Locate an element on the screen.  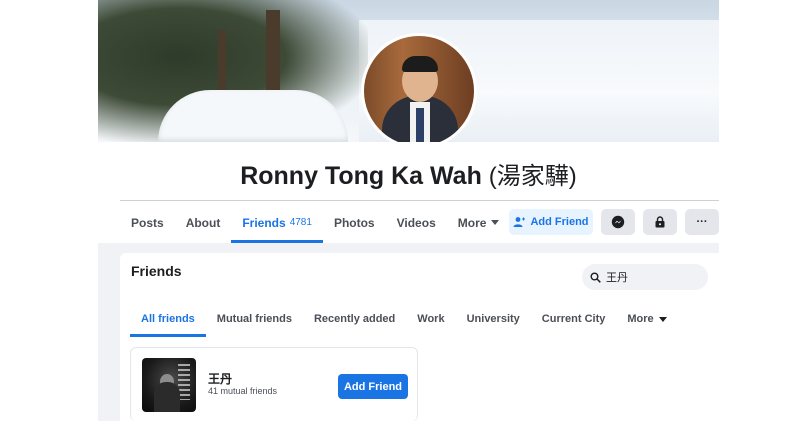
subtab-recently-added: Recently added is located at coordinates (354, 319).